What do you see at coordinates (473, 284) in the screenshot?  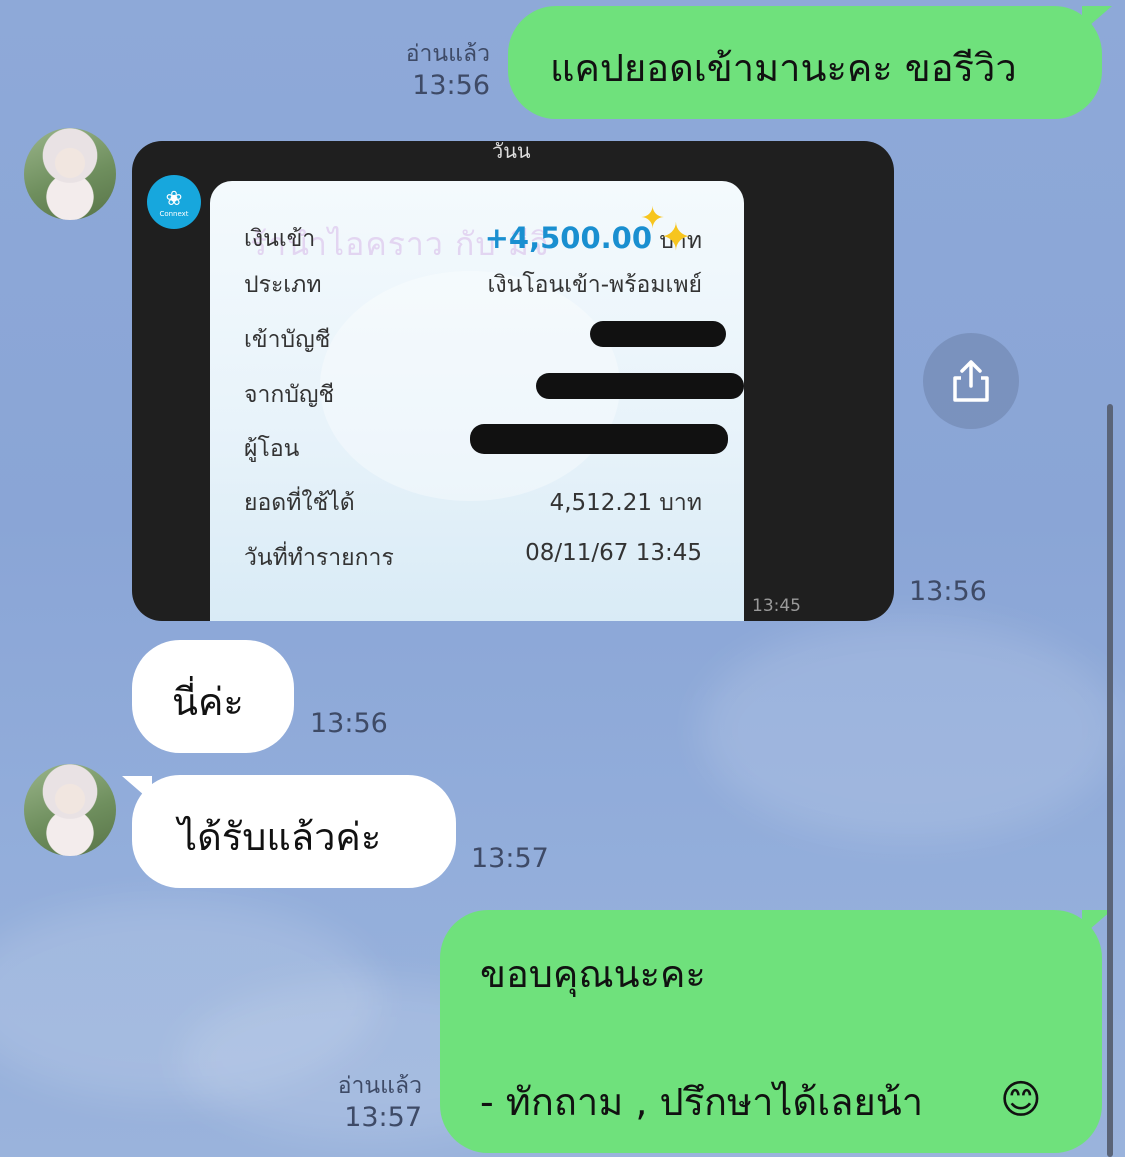 I see `slip-row: ประเภท เงินโอนเข้า-พร้อมเพย์` at bounding box center [473, 284].